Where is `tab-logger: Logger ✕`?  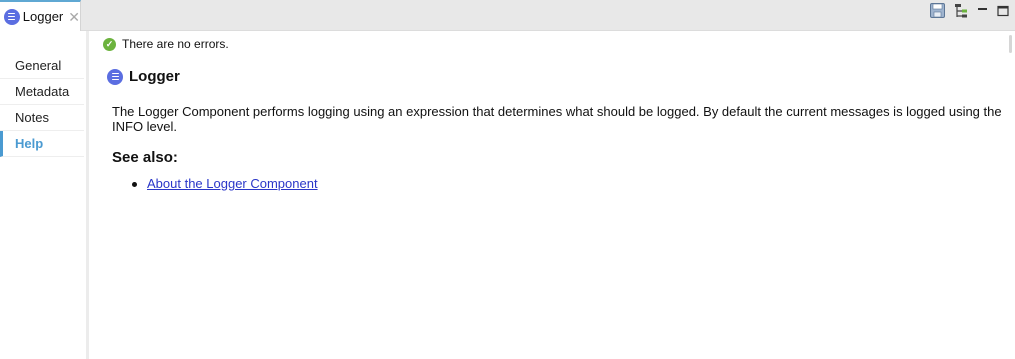 tab-logger: Logger ✕ is located at coordinates (40, 15).